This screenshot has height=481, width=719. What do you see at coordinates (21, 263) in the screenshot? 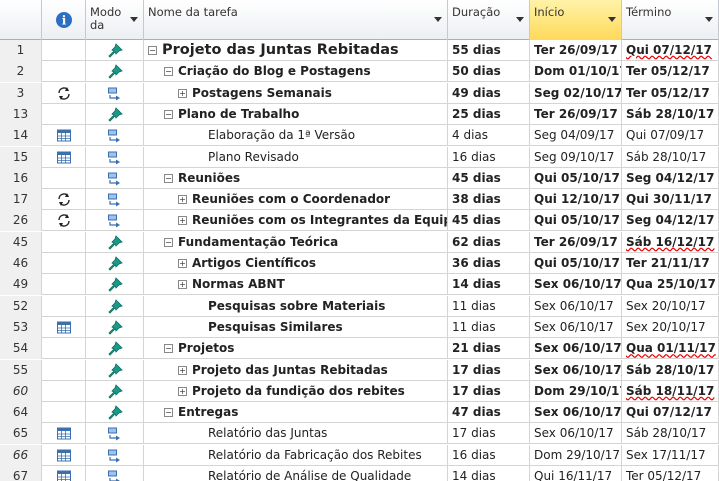
I see `row-number: 46` at bounding box center [21, 263].